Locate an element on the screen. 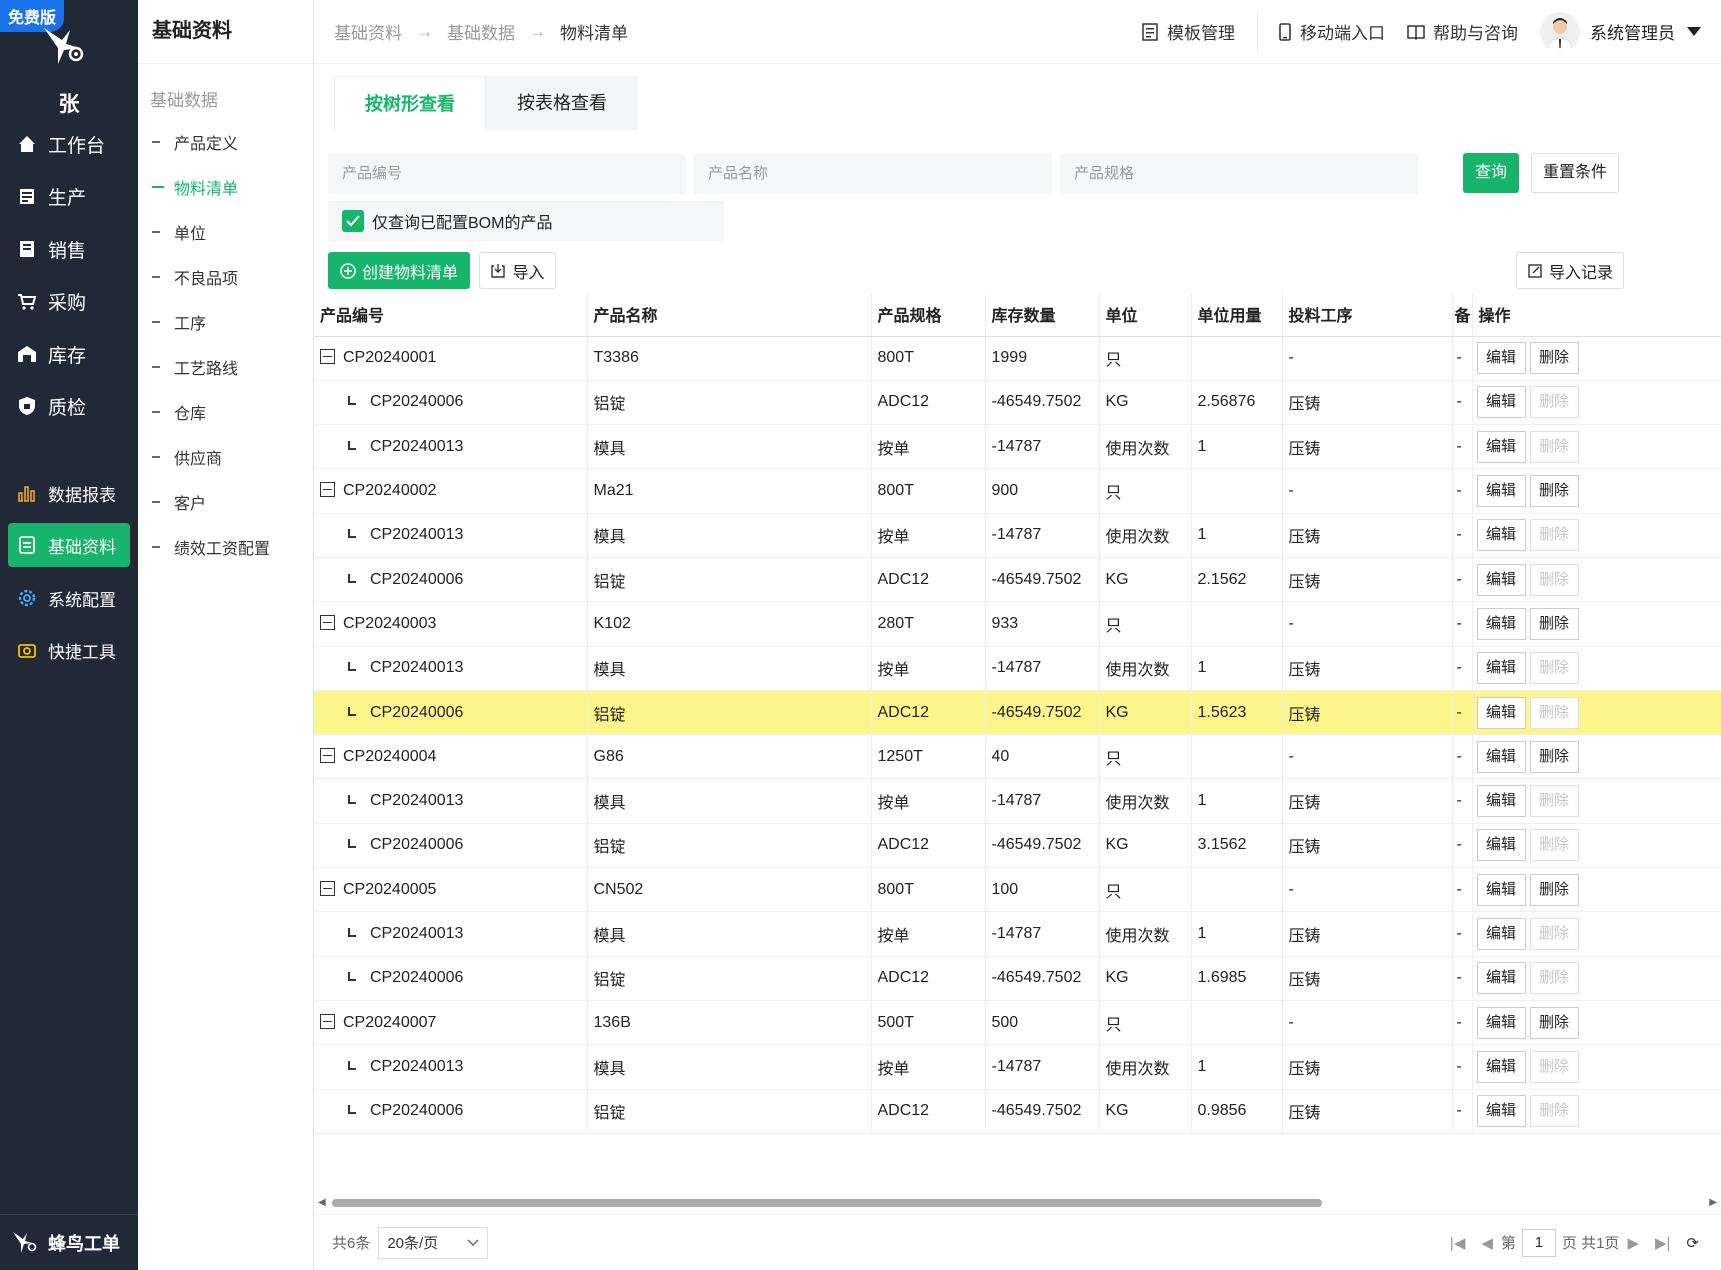  scroll-left-icon: ◀ is located at coordinates (322, 1202).